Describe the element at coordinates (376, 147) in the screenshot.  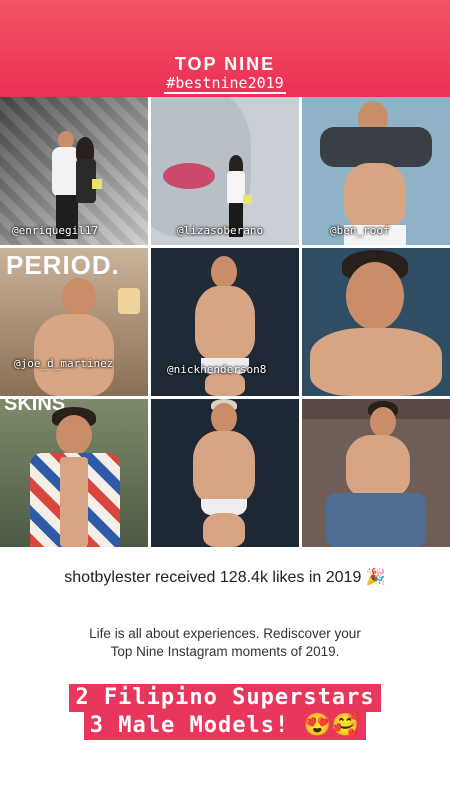
I see `dark-shirt` at that location.